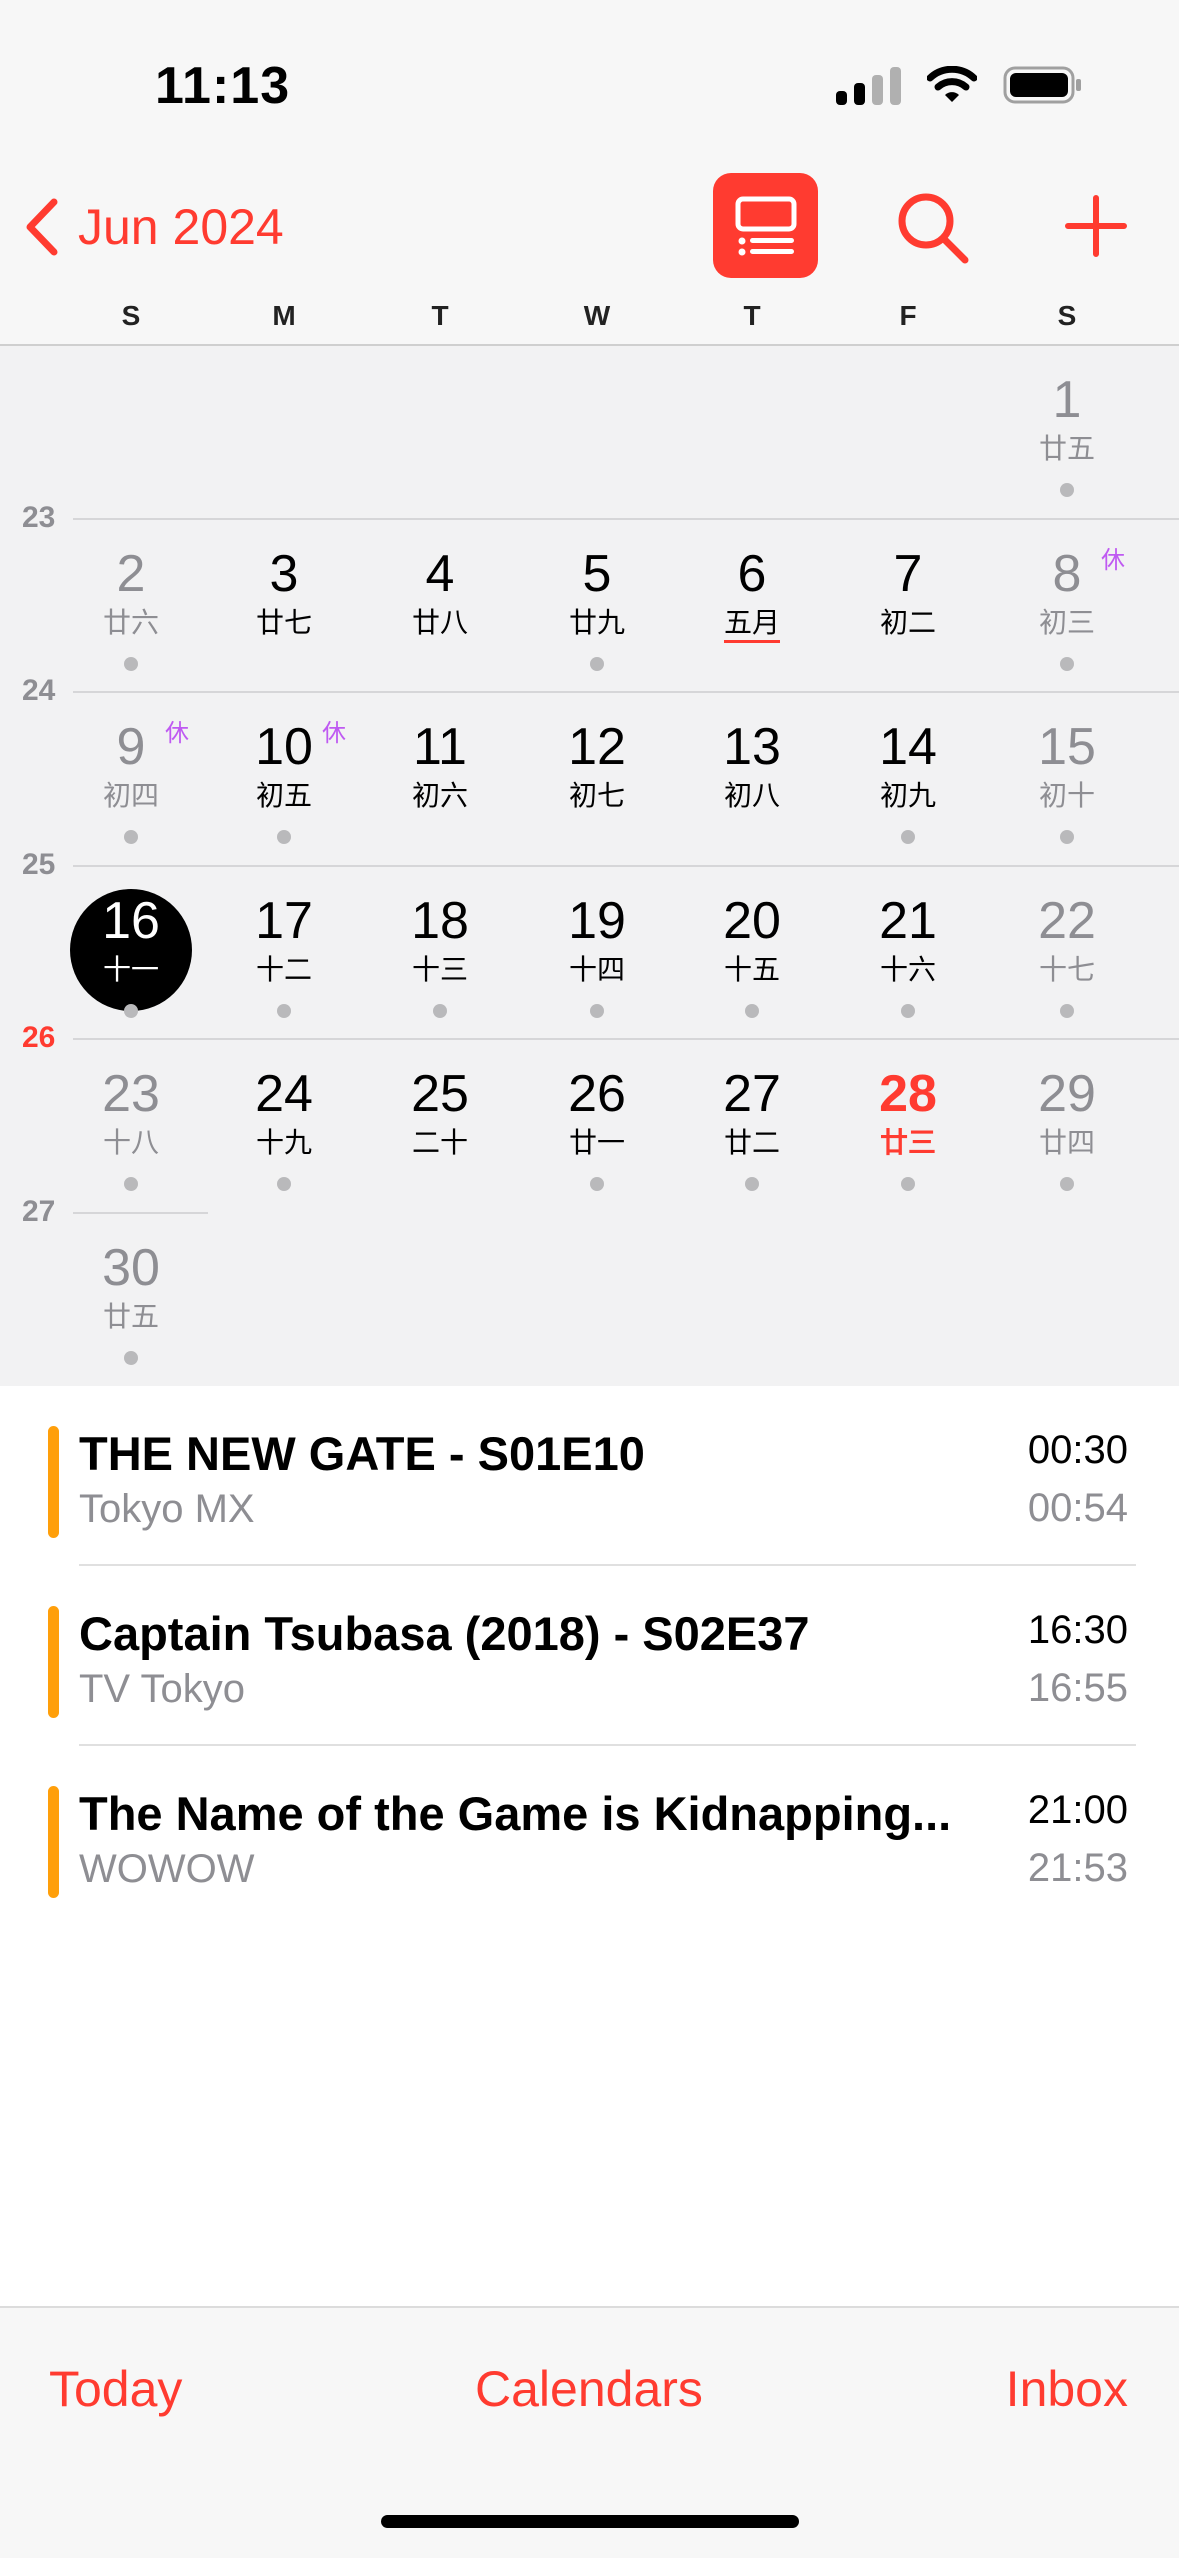  What do you see at coordinates (53, 1662) in the screenshot?
I see `calendar-color-bar` at bounding box center [53, 1662].